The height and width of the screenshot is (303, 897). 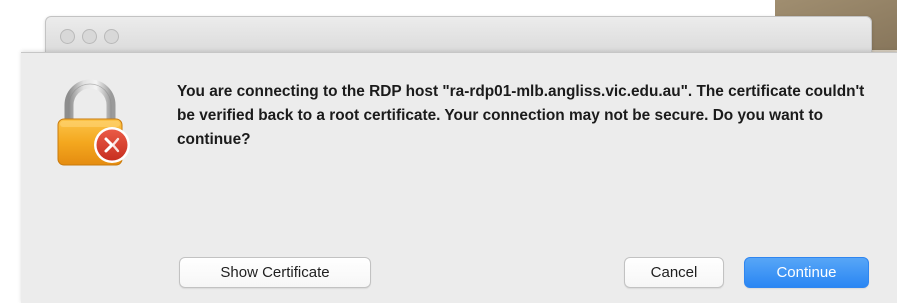 What do you see at coordinates (112, 145) in the screenshot?
I see `remote-desktop-badge-icon` at bounding box center [112, 145].